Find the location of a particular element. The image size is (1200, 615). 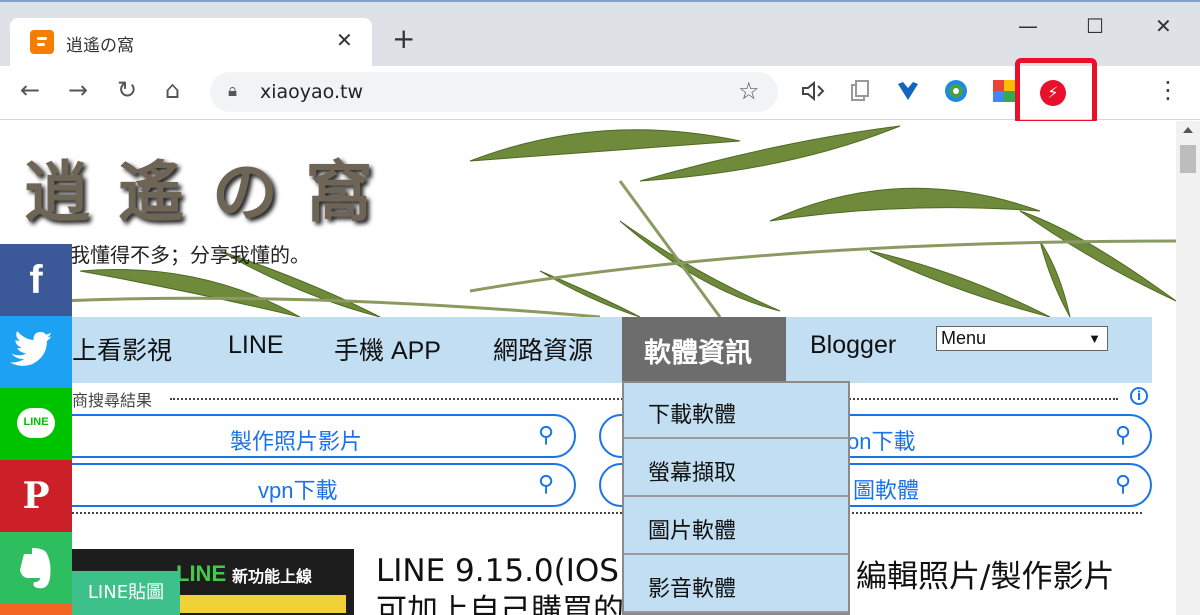

dropdown-item-screenshot: 螢幕擷取 is located at coordinates (736, 469).